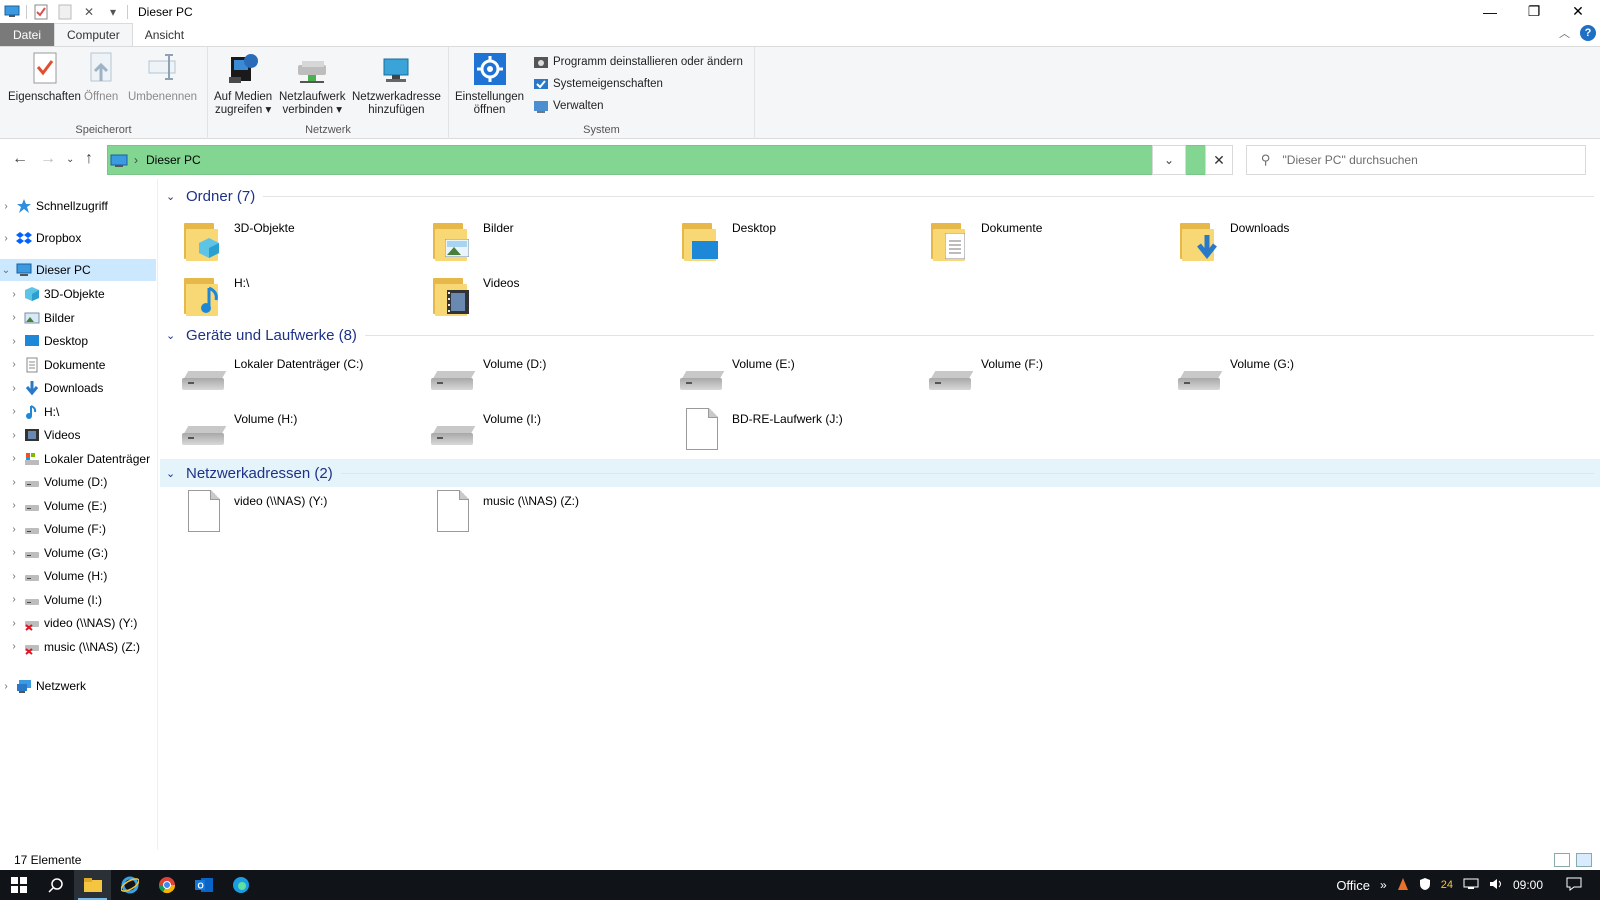 This screenshot has height=900, width=1600. I want to click on windows-start-icon, so click(18, 885).